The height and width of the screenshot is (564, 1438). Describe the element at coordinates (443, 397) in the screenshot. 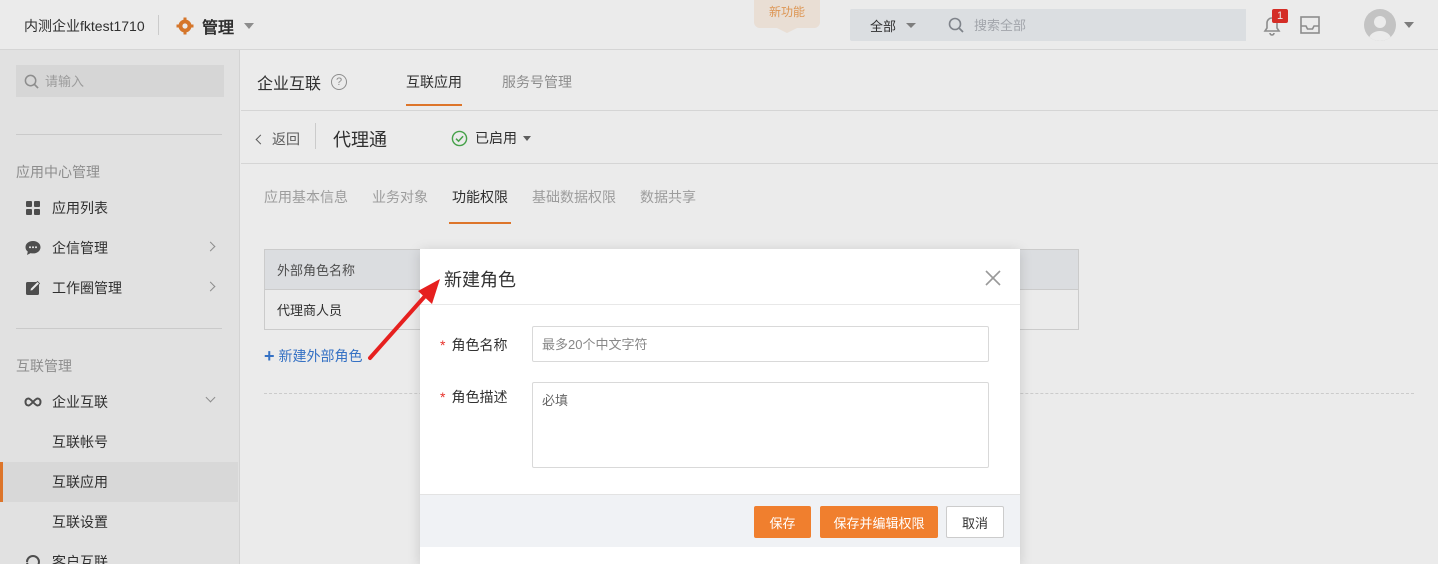

I see `required-mark: *` at that location.